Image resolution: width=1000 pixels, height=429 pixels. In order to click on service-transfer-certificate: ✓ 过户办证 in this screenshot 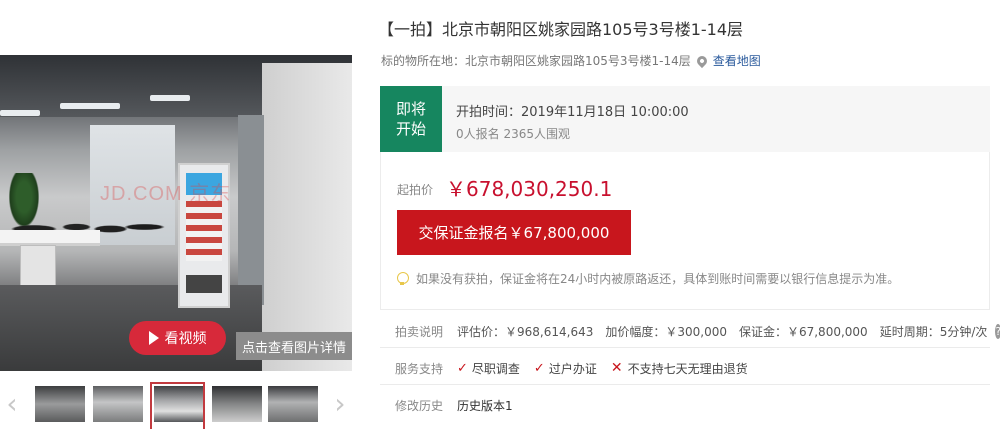, I will do `click(565, 368)`.